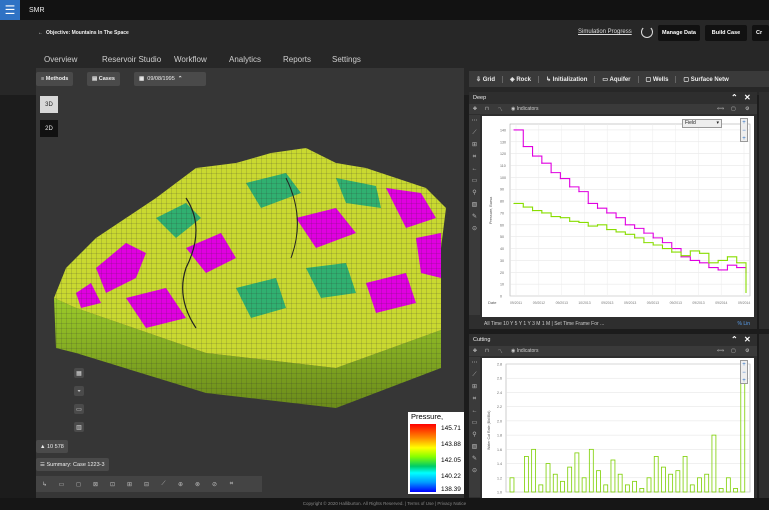 Image resolution: width=769 pixels, height=510 pixels. I want to click on grid-label: Grid, so click(489, 79).